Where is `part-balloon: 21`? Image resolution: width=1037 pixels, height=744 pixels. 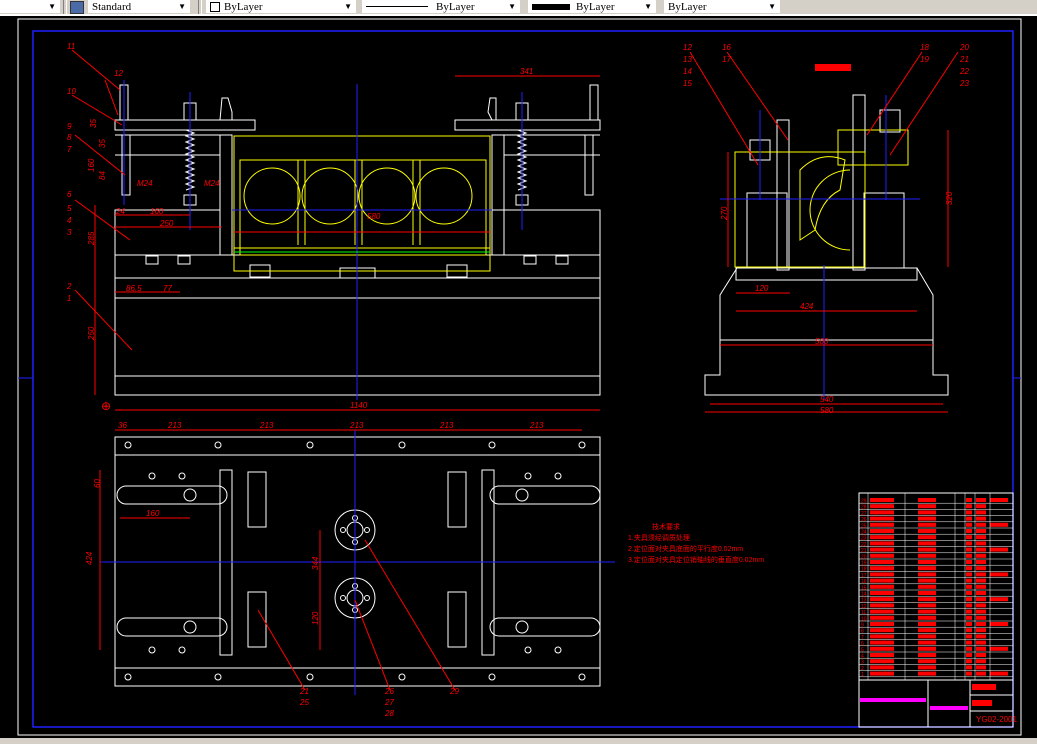
part-balloon: 21 is located at coordinates (304, 691).